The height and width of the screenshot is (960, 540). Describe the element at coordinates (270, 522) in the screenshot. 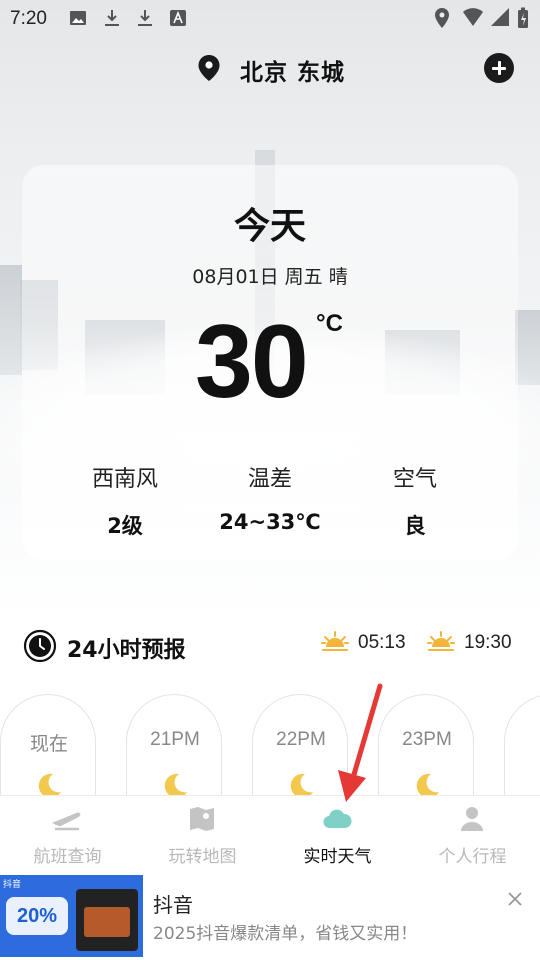

I see `temp-range-value: 24~33℃` at that location.